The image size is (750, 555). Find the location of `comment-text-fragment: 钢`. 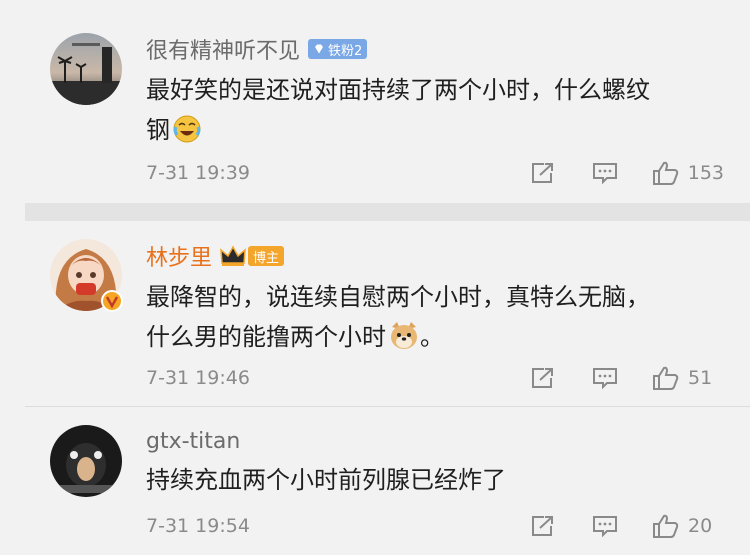

comment-text-fragment: 钢 is located at coordinates (158, 130).